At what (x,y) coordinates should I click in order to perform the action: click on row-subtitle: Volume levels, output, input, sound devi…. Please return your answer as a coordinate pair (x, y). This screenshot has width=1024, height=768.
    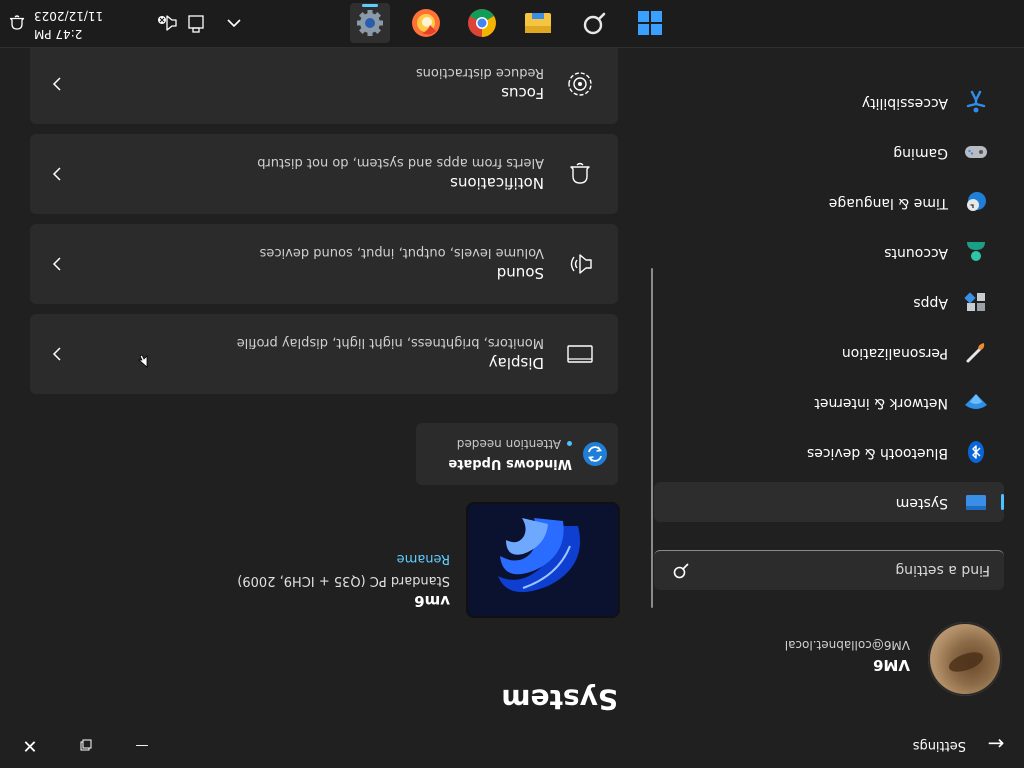
    Looking at the image, I should click on (401, 252).